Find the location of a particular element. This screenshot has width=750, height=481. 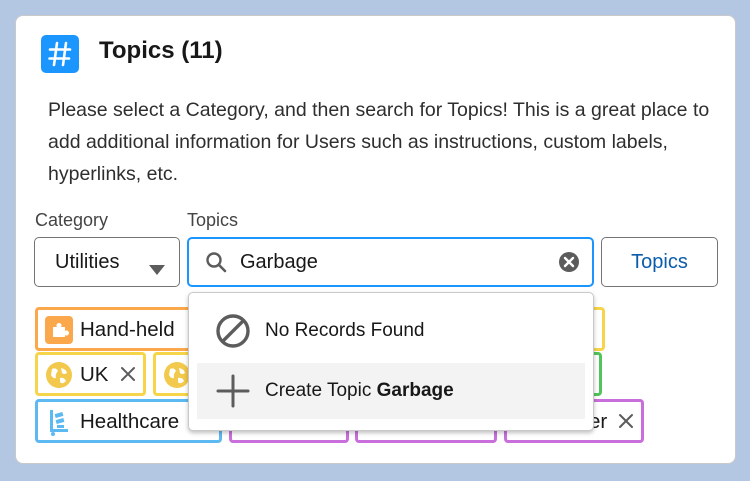

create-topic-term: Garbage is located at coordinates (415, 390).